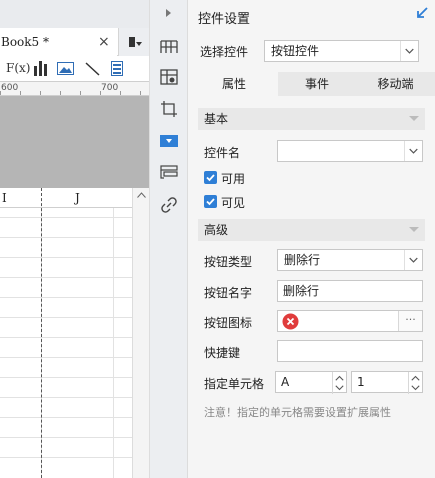  Describe the element at coordinates (350, 151) in the screenshot. I see `widget-name-field` at that location.